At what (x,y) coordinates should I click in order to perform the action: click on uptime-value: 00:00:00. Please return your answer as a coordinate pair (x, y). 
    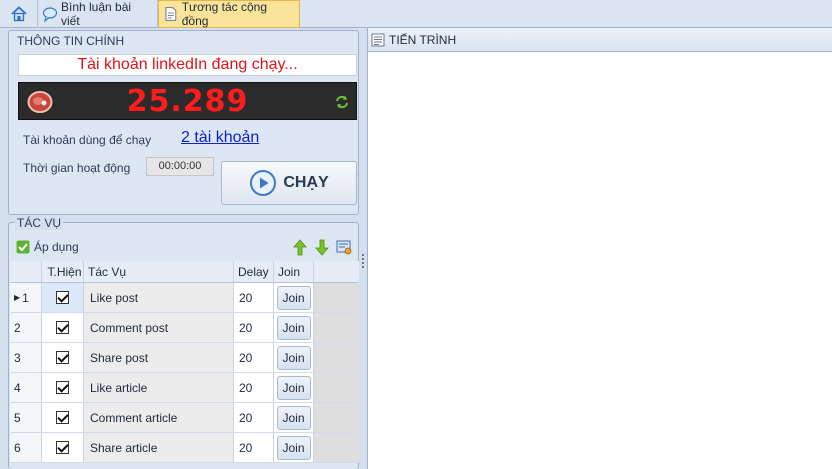
    Looking at the image, I should click on (180, 166).